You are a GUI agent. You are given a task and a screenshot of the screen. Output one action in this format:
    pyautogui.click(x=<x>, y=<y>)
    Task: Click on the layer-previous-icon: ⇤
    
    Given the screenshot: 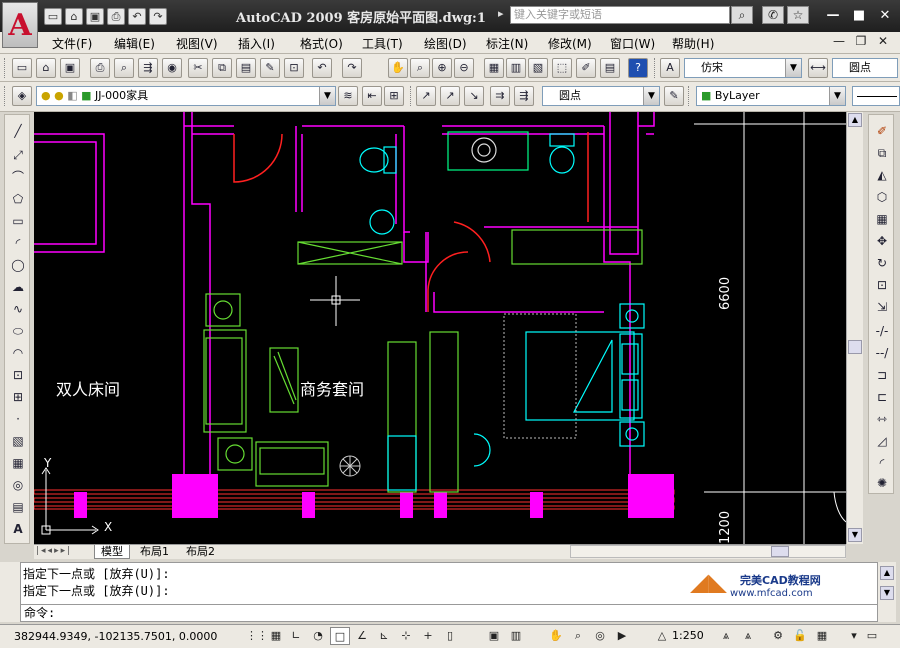 What is the action you would take?
    pyautogui.click(x=372, y=96)
    